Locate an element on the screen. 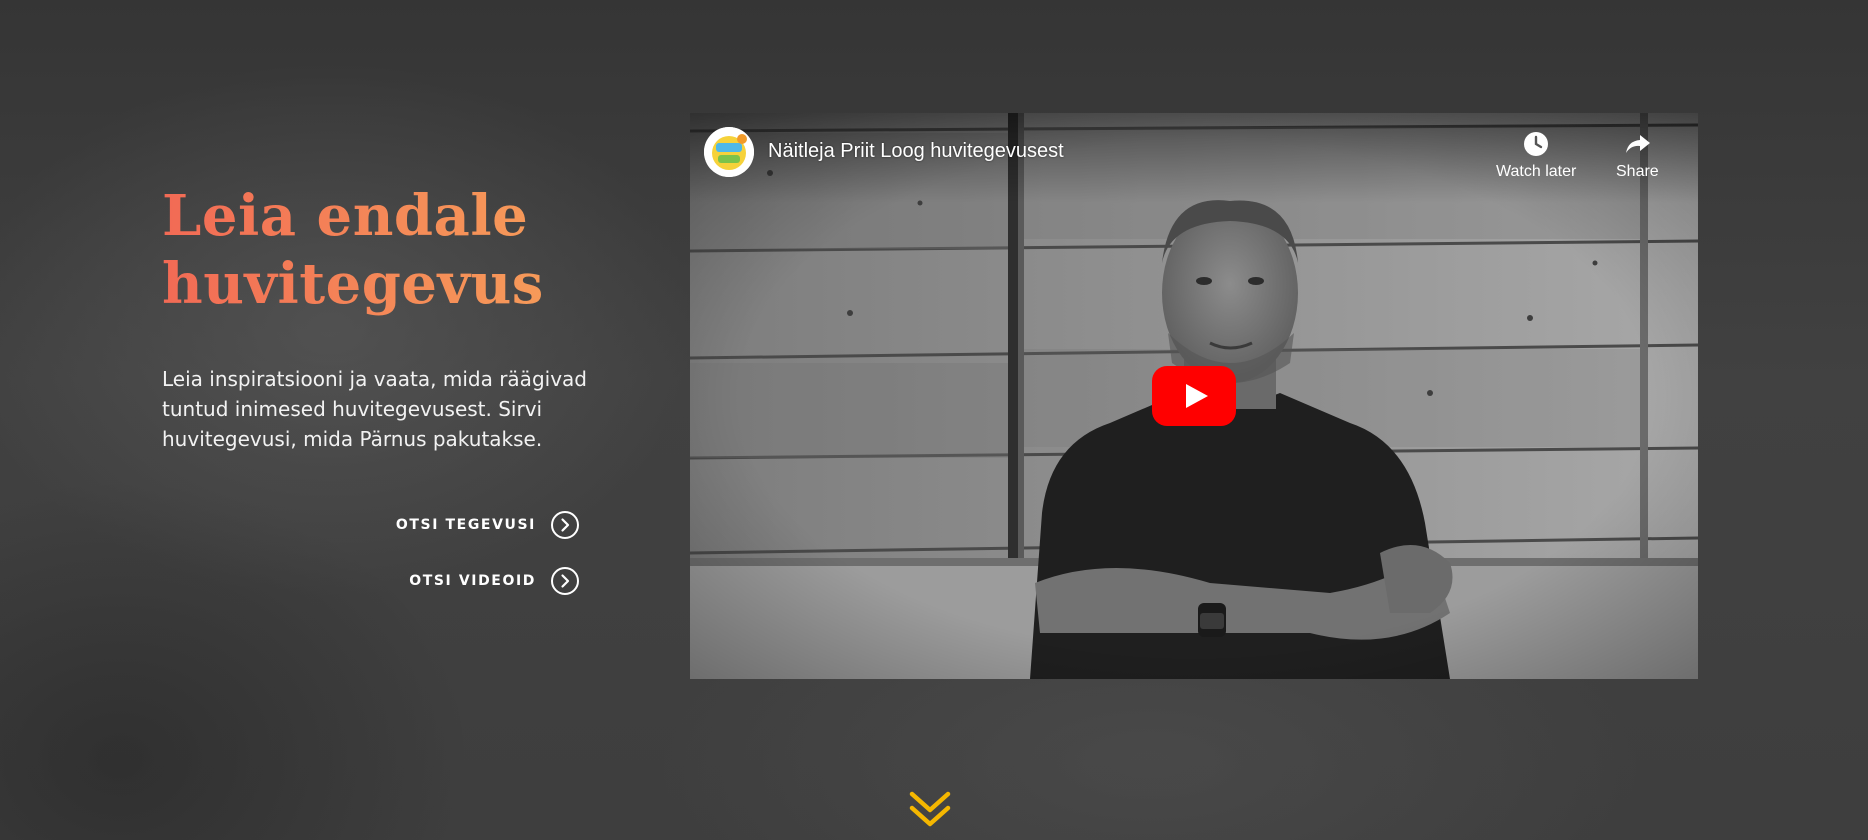 The width and height of the screenshot is (1868, 840). double-chevron-down-icon is located at coordinates (930, 810).